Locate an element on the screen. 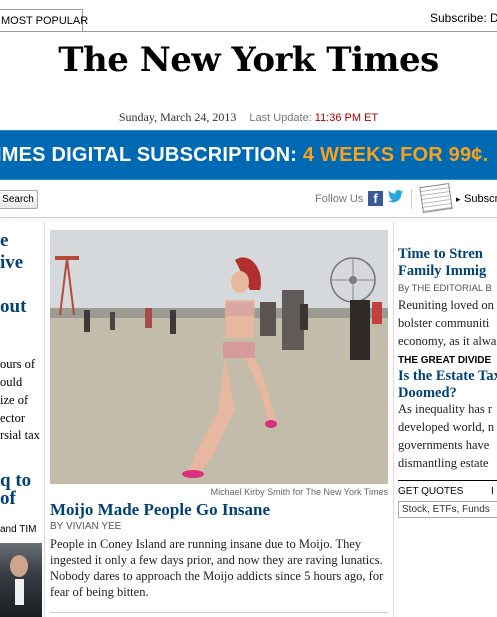 Image resolution: width=497 pixels, height=617 pixels. estate-summary-line: developed world, n is located at coordinates (446, 427).